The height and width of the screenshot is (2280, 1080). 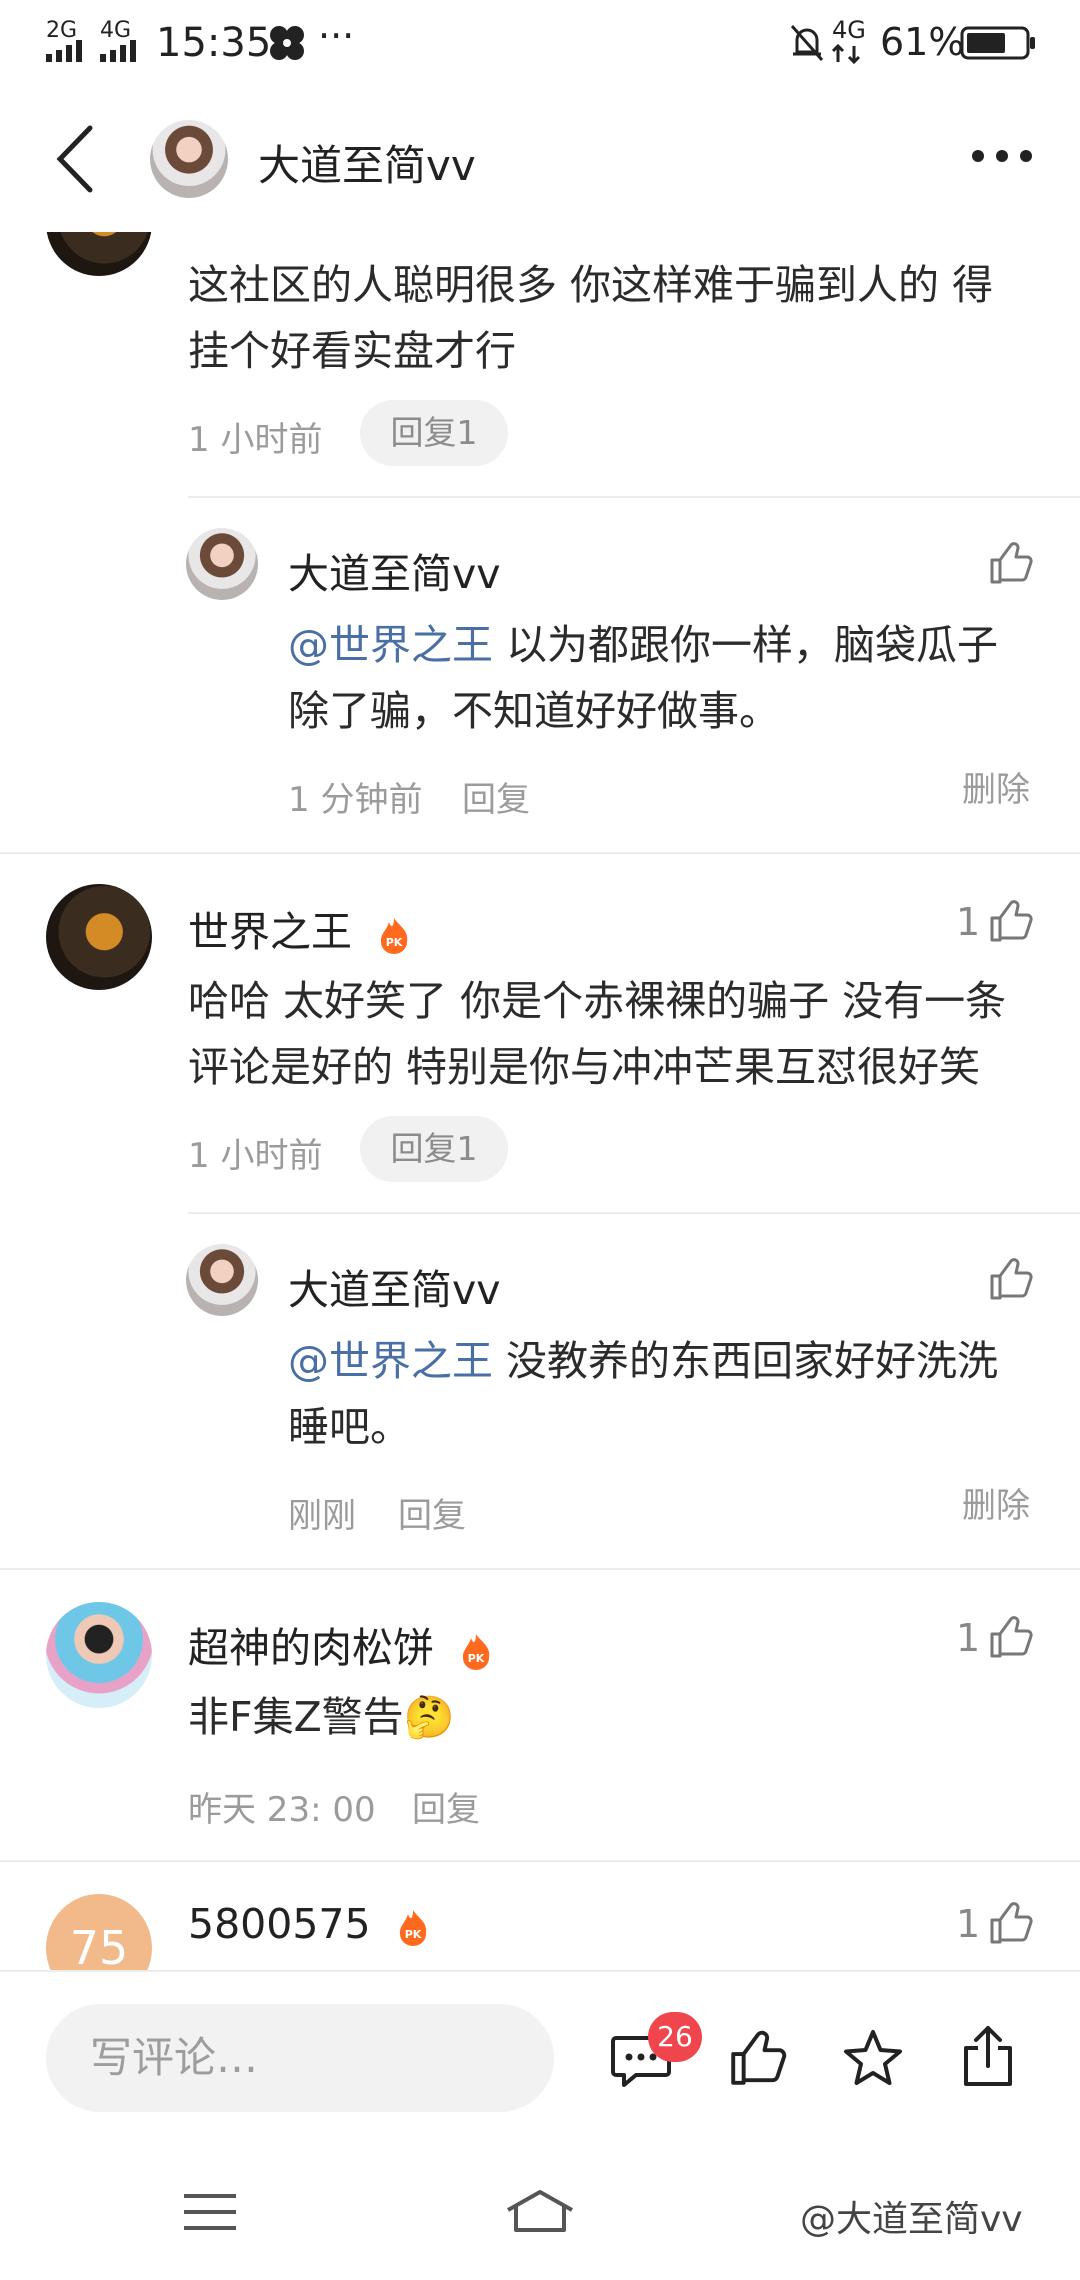 I want to click on comment-text: 非F集Z警告🤔, so click(x=321, y=1717).